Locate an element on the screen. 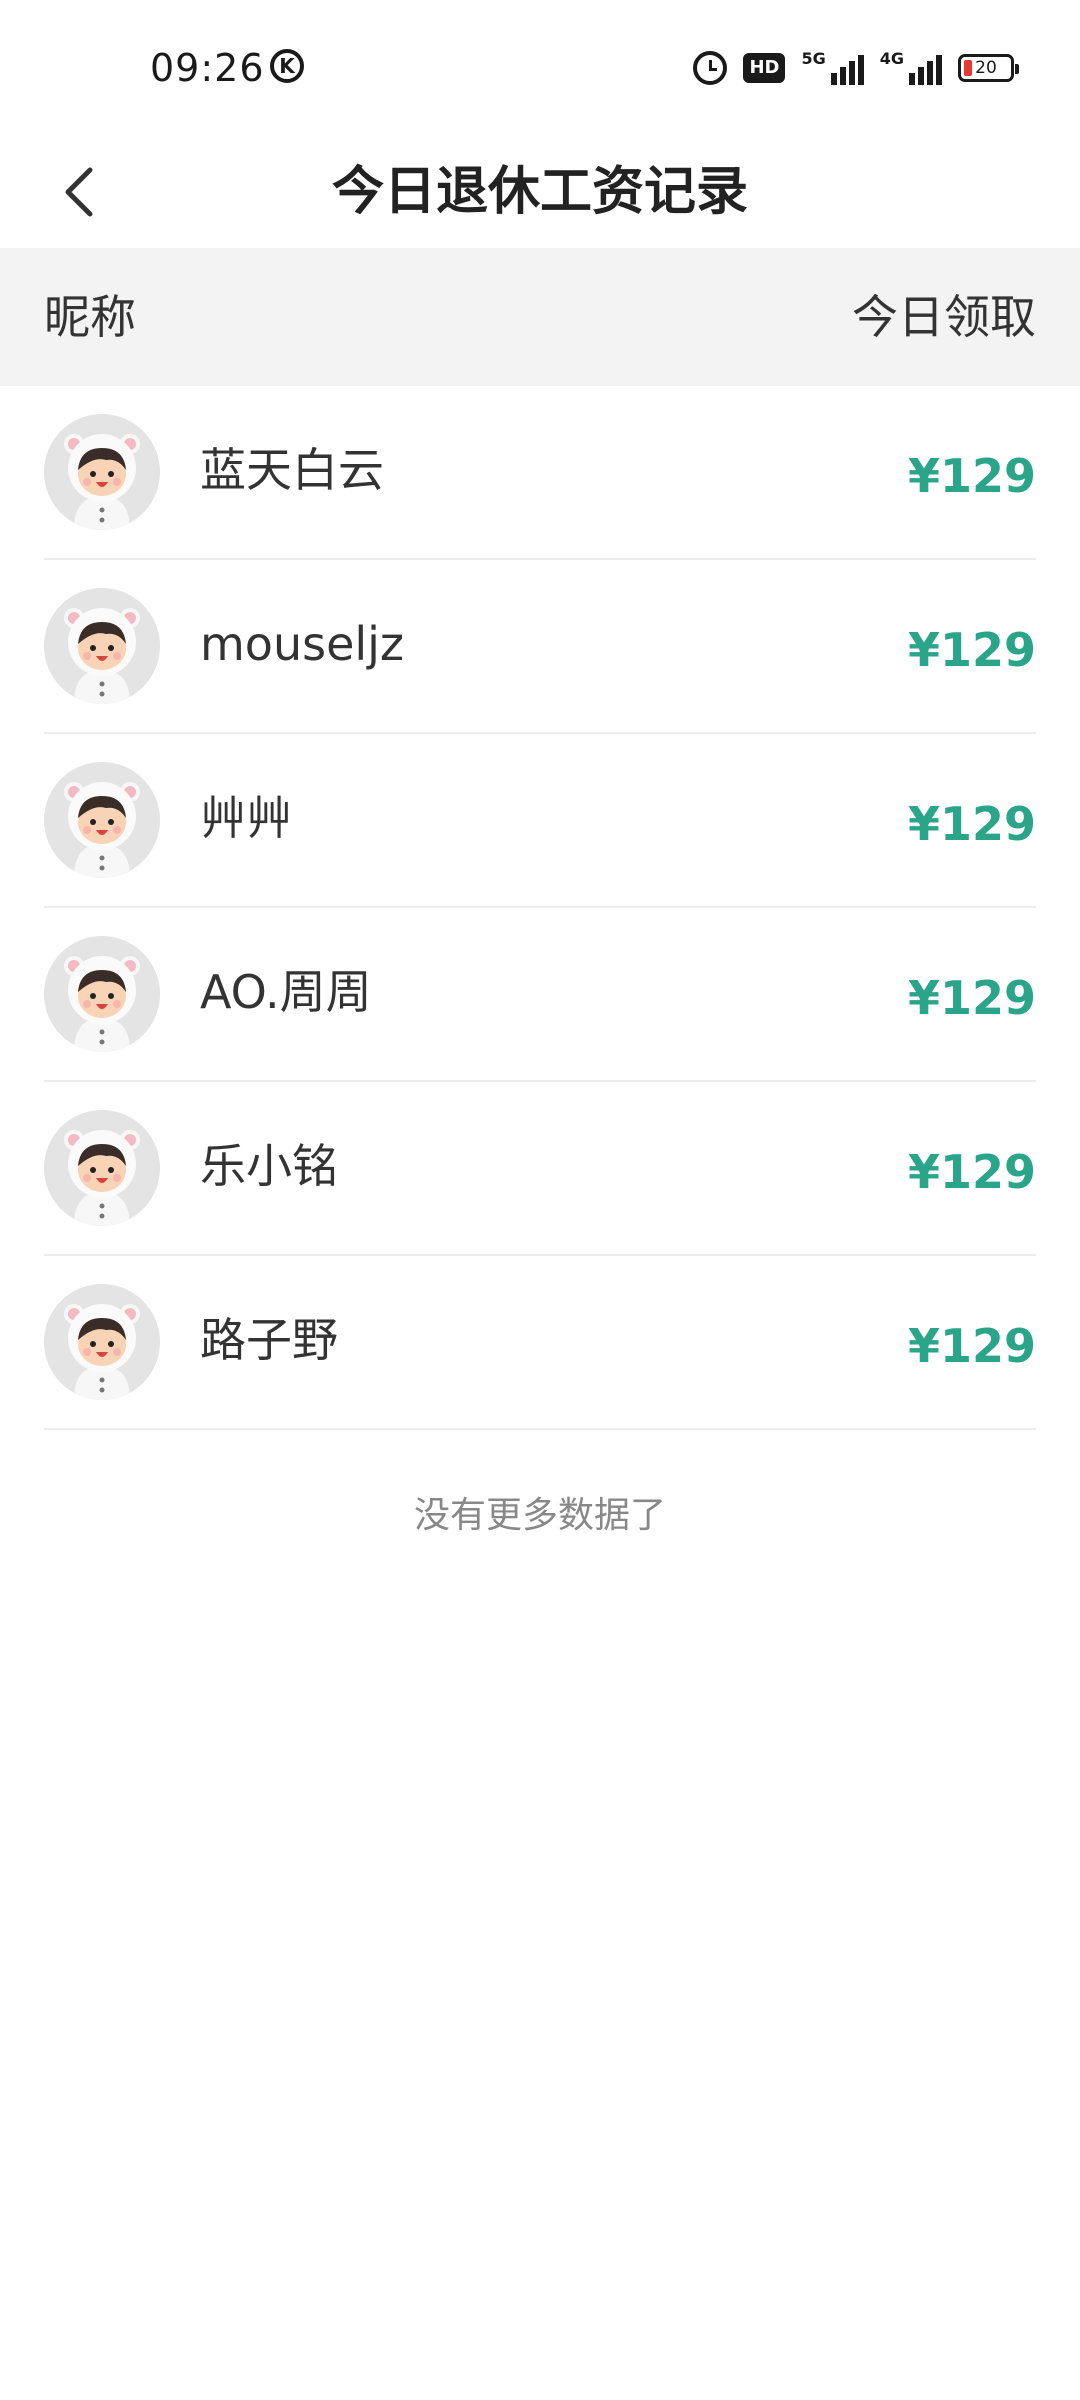  status-time: 09:26 is located at coordinates (207, 68).